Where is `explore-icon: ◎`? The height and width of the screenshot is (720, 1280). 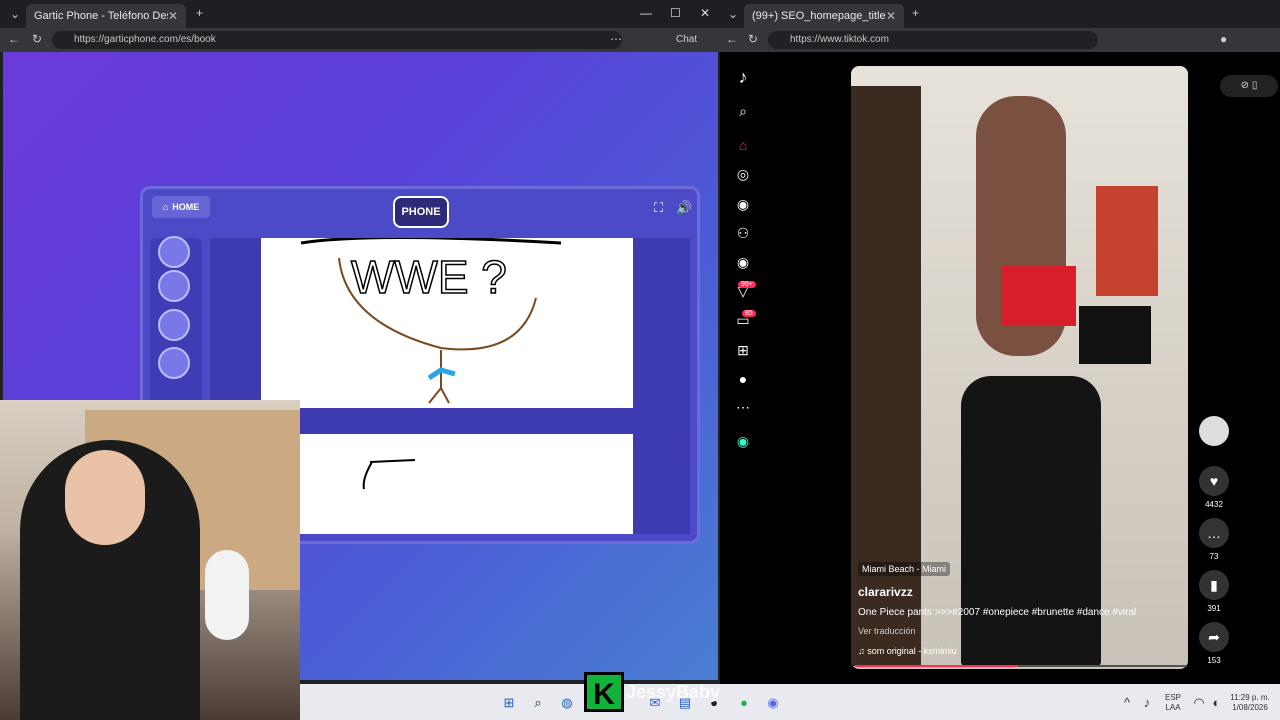 explore-icon: ◎ is located at coordinates (743, 174).